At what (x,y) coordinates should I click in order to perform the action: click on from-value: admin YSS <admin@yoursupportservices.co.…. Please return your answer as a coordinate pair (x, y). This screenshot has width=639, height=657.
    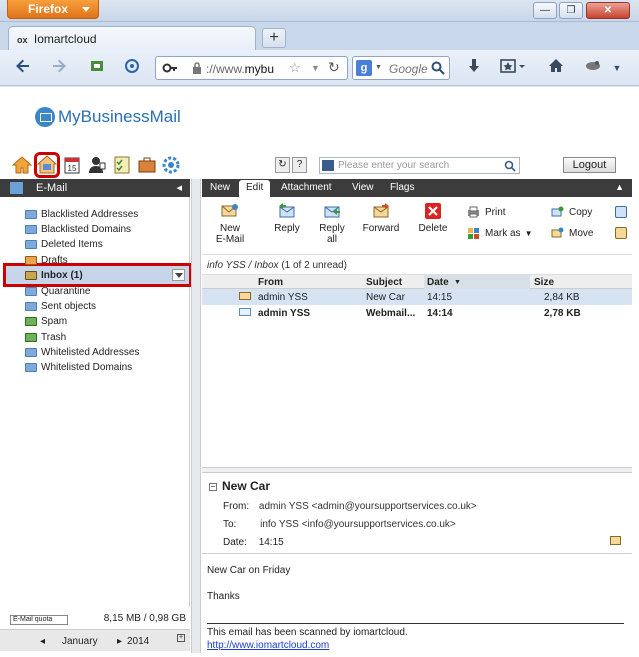
    Looking at the image, I should click on (368, 506).